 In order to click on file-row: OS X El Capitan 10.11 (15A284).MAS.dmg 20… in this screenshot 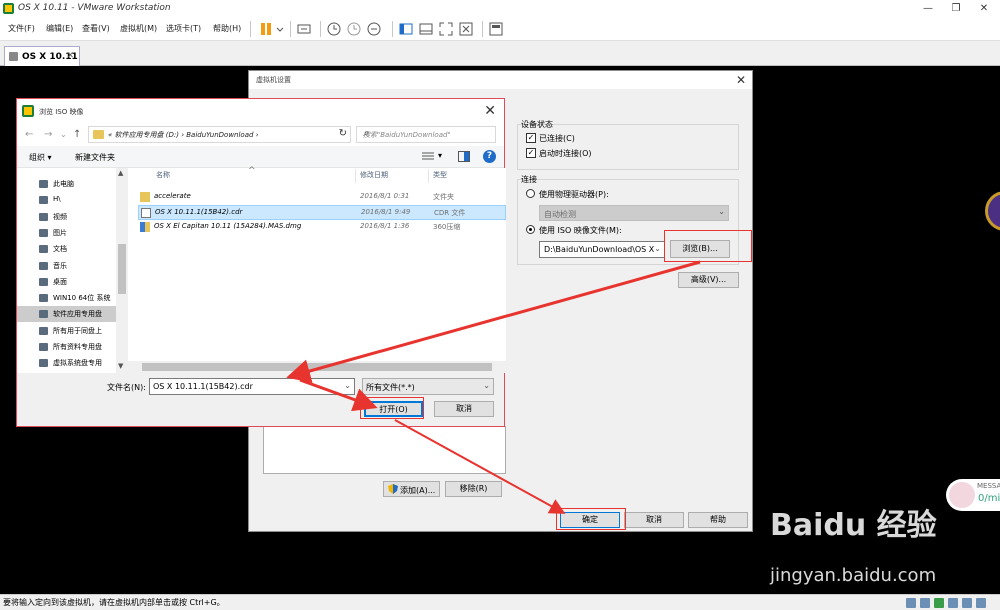, I will do `click(322, 227)`.